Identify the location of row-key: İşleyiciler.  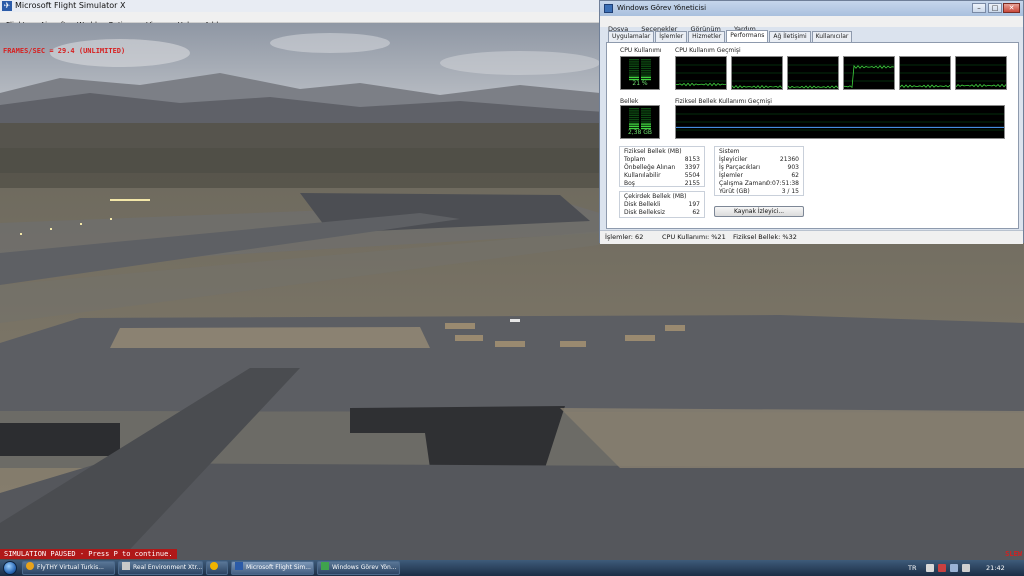
(733, 159).